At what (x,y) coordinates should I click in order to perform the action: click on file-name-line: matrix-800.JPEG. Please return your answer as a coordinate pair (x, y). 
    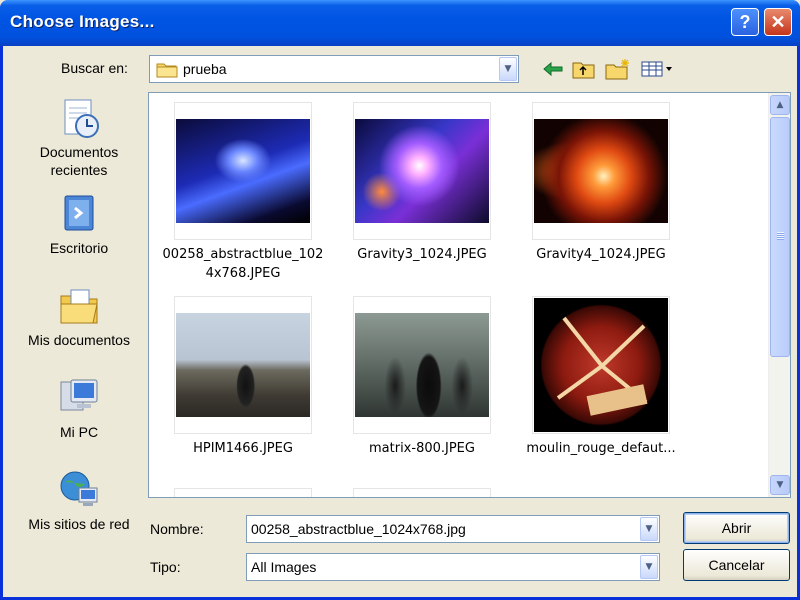
    Looking at the image, I should click on (422, 448).